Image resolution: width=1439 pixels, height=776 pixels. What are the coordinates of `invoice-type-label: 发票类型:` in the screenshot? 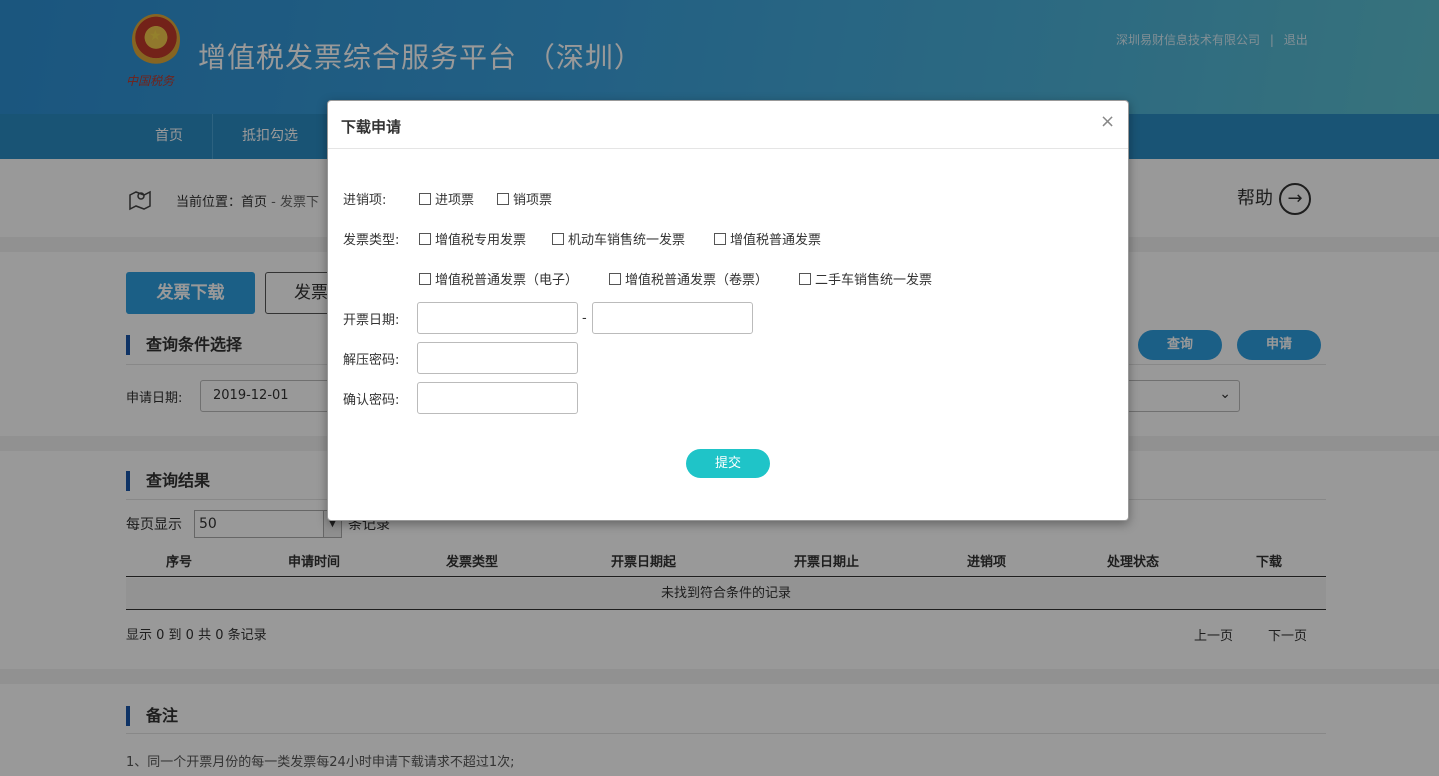 It's located at (371, 240).